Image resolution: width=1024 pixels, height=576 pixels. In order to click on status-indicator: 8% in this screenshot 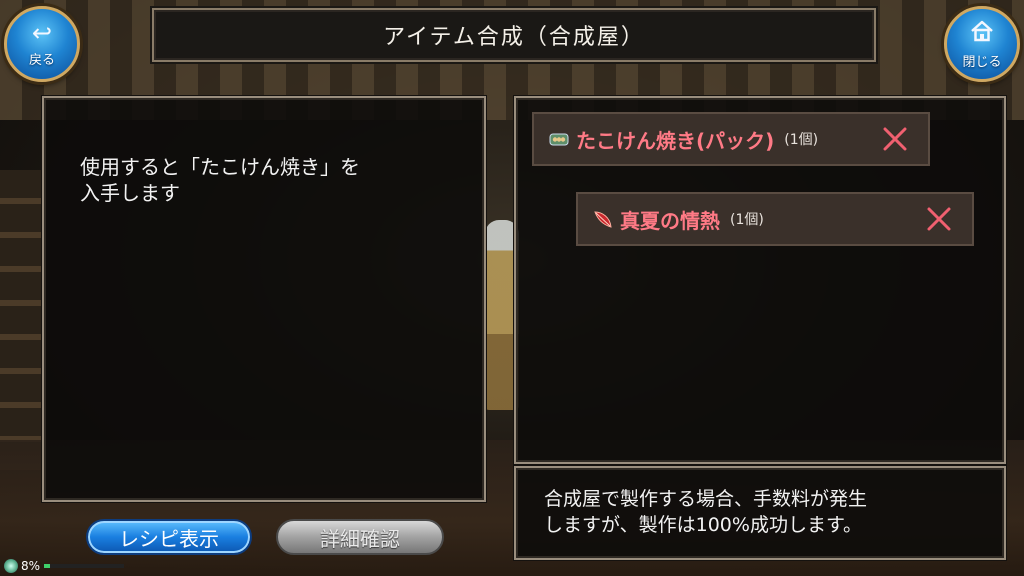, I will do `click(64, 566)`.